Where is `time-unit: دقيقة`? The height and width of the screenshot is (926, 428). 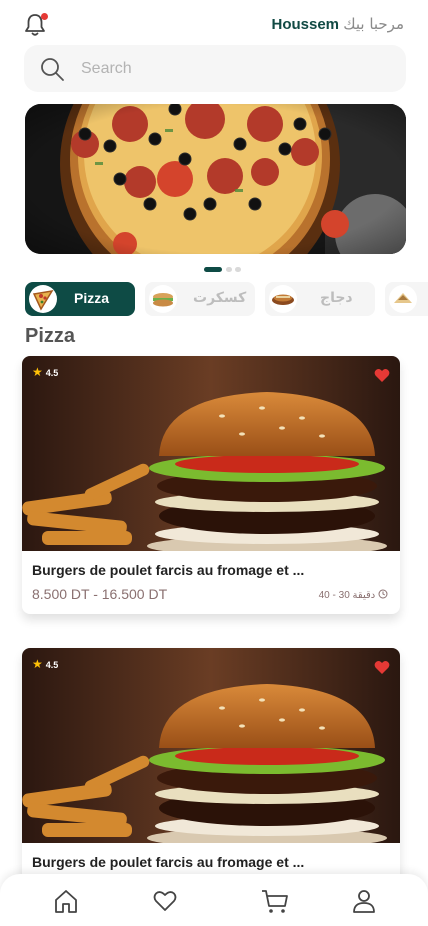
time-unit: دقيقة is located at coordinates (364, 595).